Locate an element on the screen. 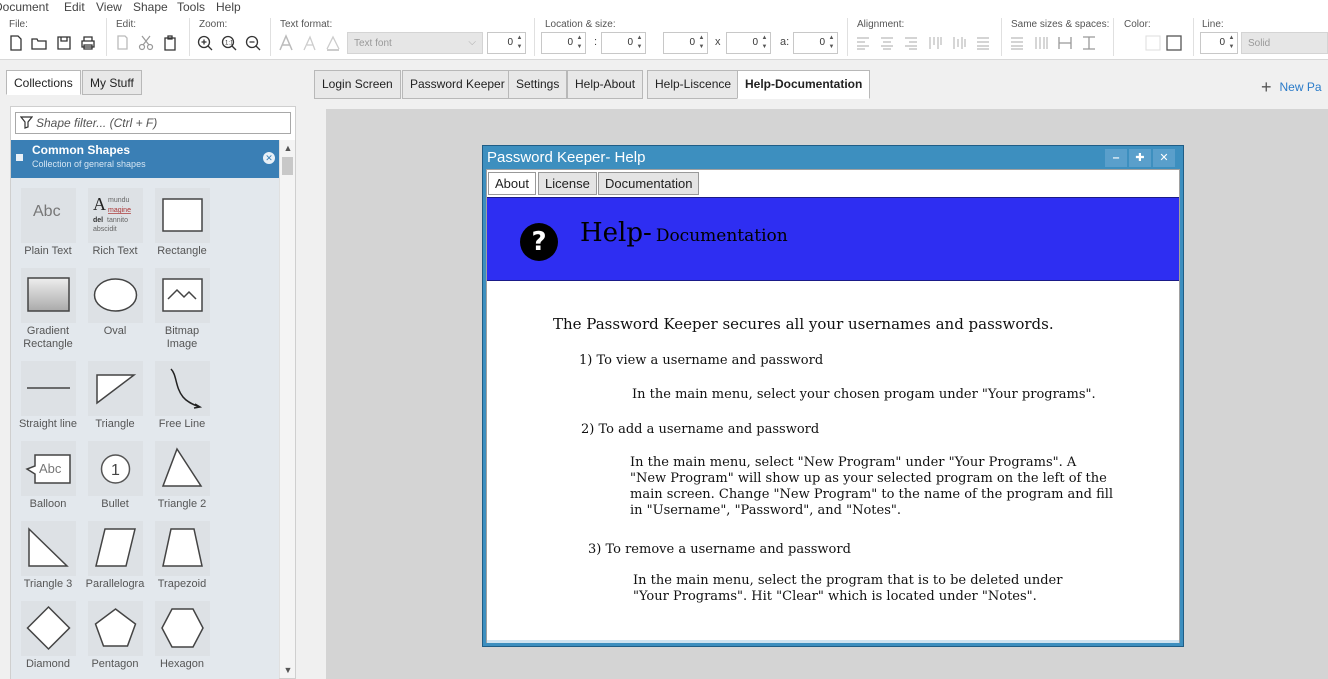  vertical-space-icon is located at coordinates (1089, 43).